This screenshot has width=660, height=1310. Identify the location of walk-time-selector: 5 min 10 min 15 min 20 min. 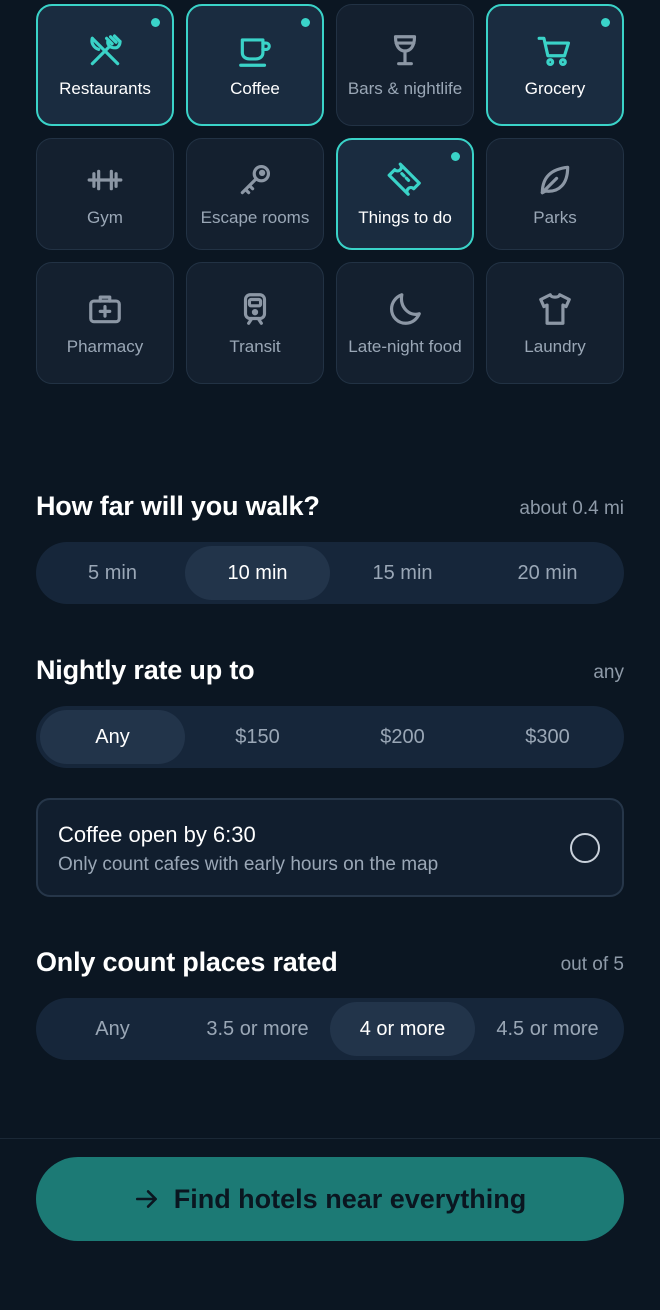
(330, 573).